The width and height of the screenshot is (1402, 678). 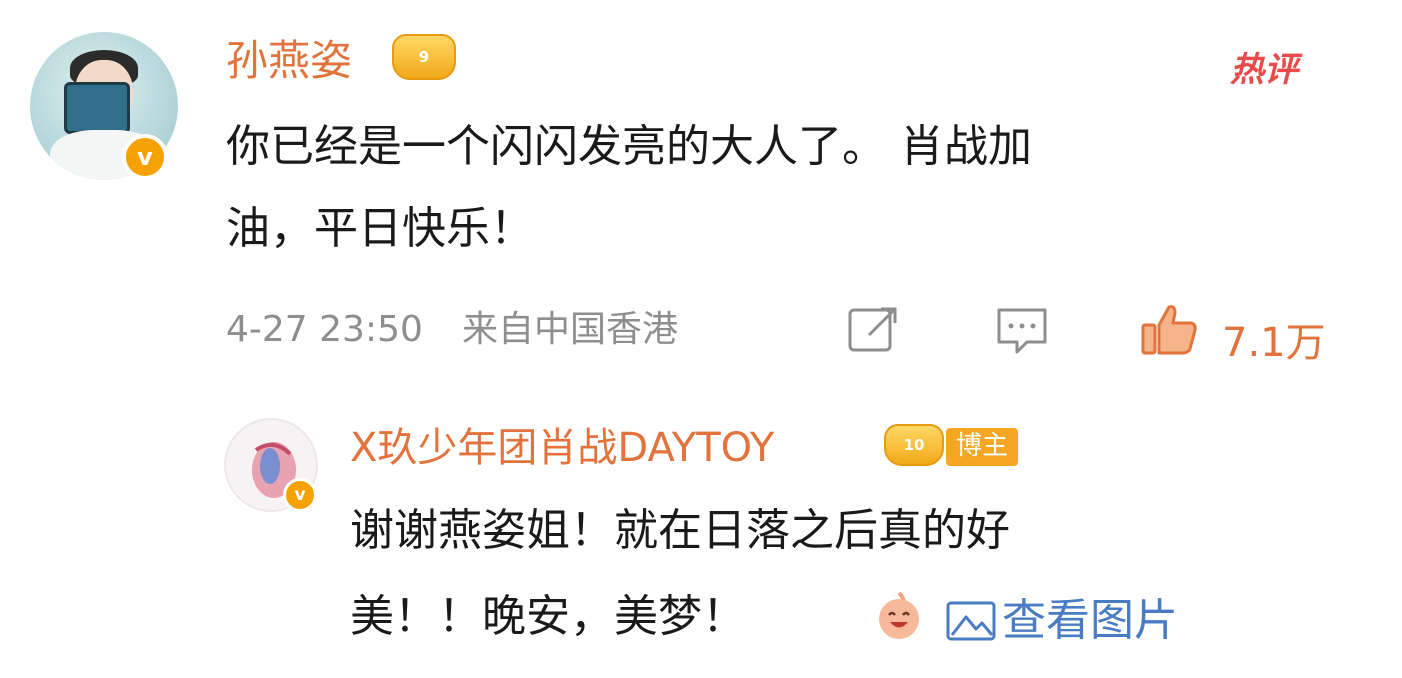 What do you see at coordinates (1264, 70) in the screenshot?
I see `hot-label: 热评` at bounding box center [1264, 70].